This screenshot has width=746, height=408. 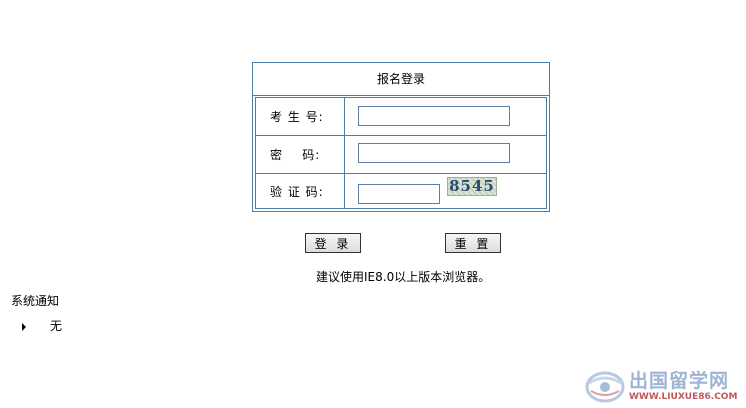 I want to click on candidate-id-label: 考 生 号:, so click(x=300, y=116).